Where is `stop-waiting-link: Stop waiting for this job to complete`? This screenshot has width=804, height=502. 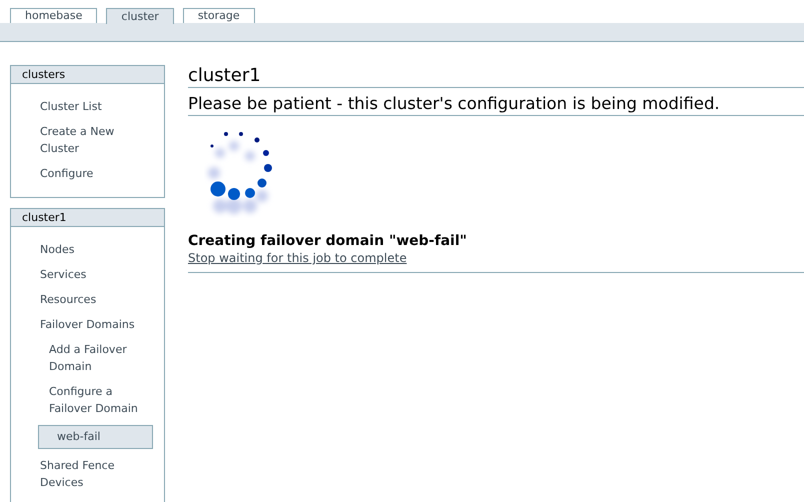 stop-waiting-link: Stop waiting for this job to complete is located at coordinates (297, 258).